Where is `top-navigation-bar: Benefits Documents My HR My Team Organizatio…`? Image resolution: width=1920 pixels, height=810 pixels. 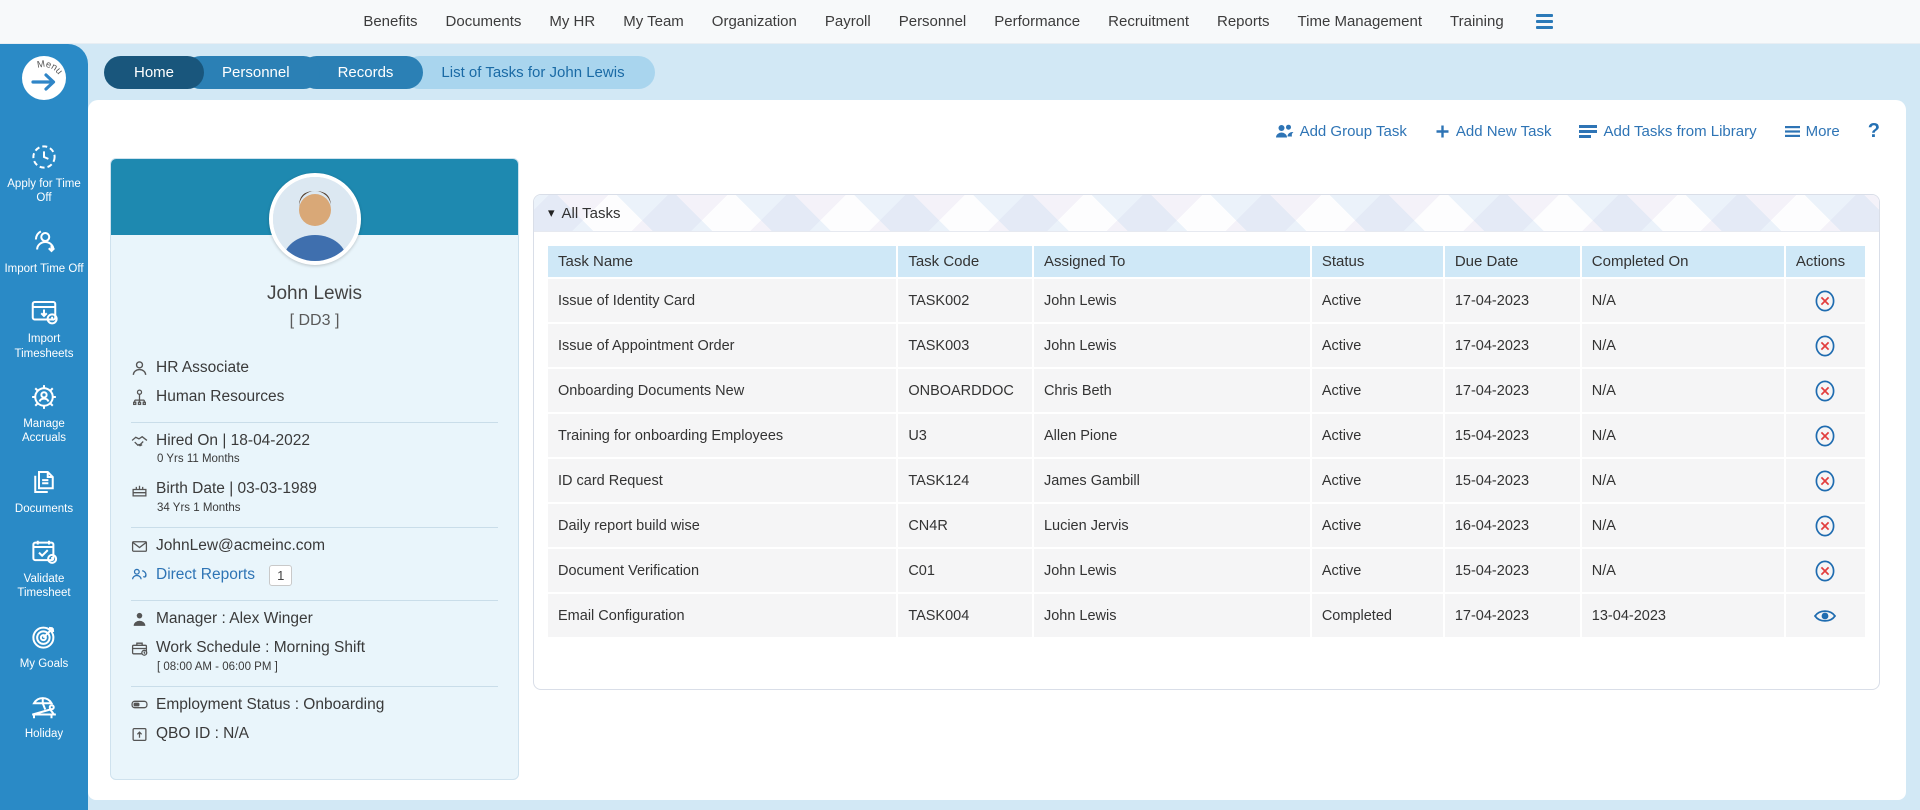
top-navigation-bar: Benefits Documents My HR My Team Organizatio… is located at coordinates (960, 22).